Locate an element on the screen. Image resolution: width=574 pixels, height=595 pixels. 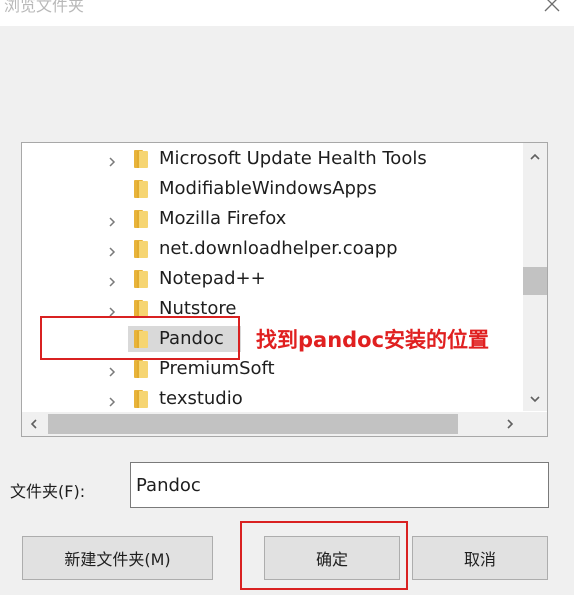
tree-item-label: Microsoft Update Health Tools is located at coordinates (293, 158).